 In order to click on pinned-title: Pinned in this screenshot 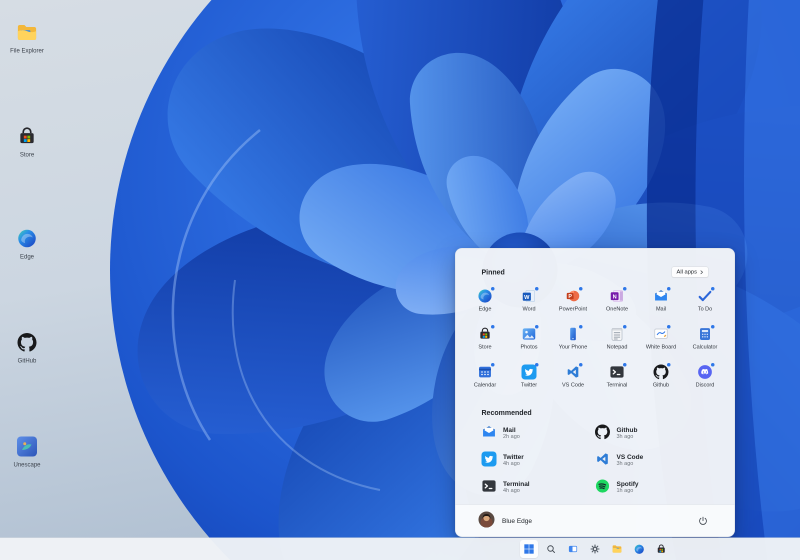, I will do `click(493, 272)`.